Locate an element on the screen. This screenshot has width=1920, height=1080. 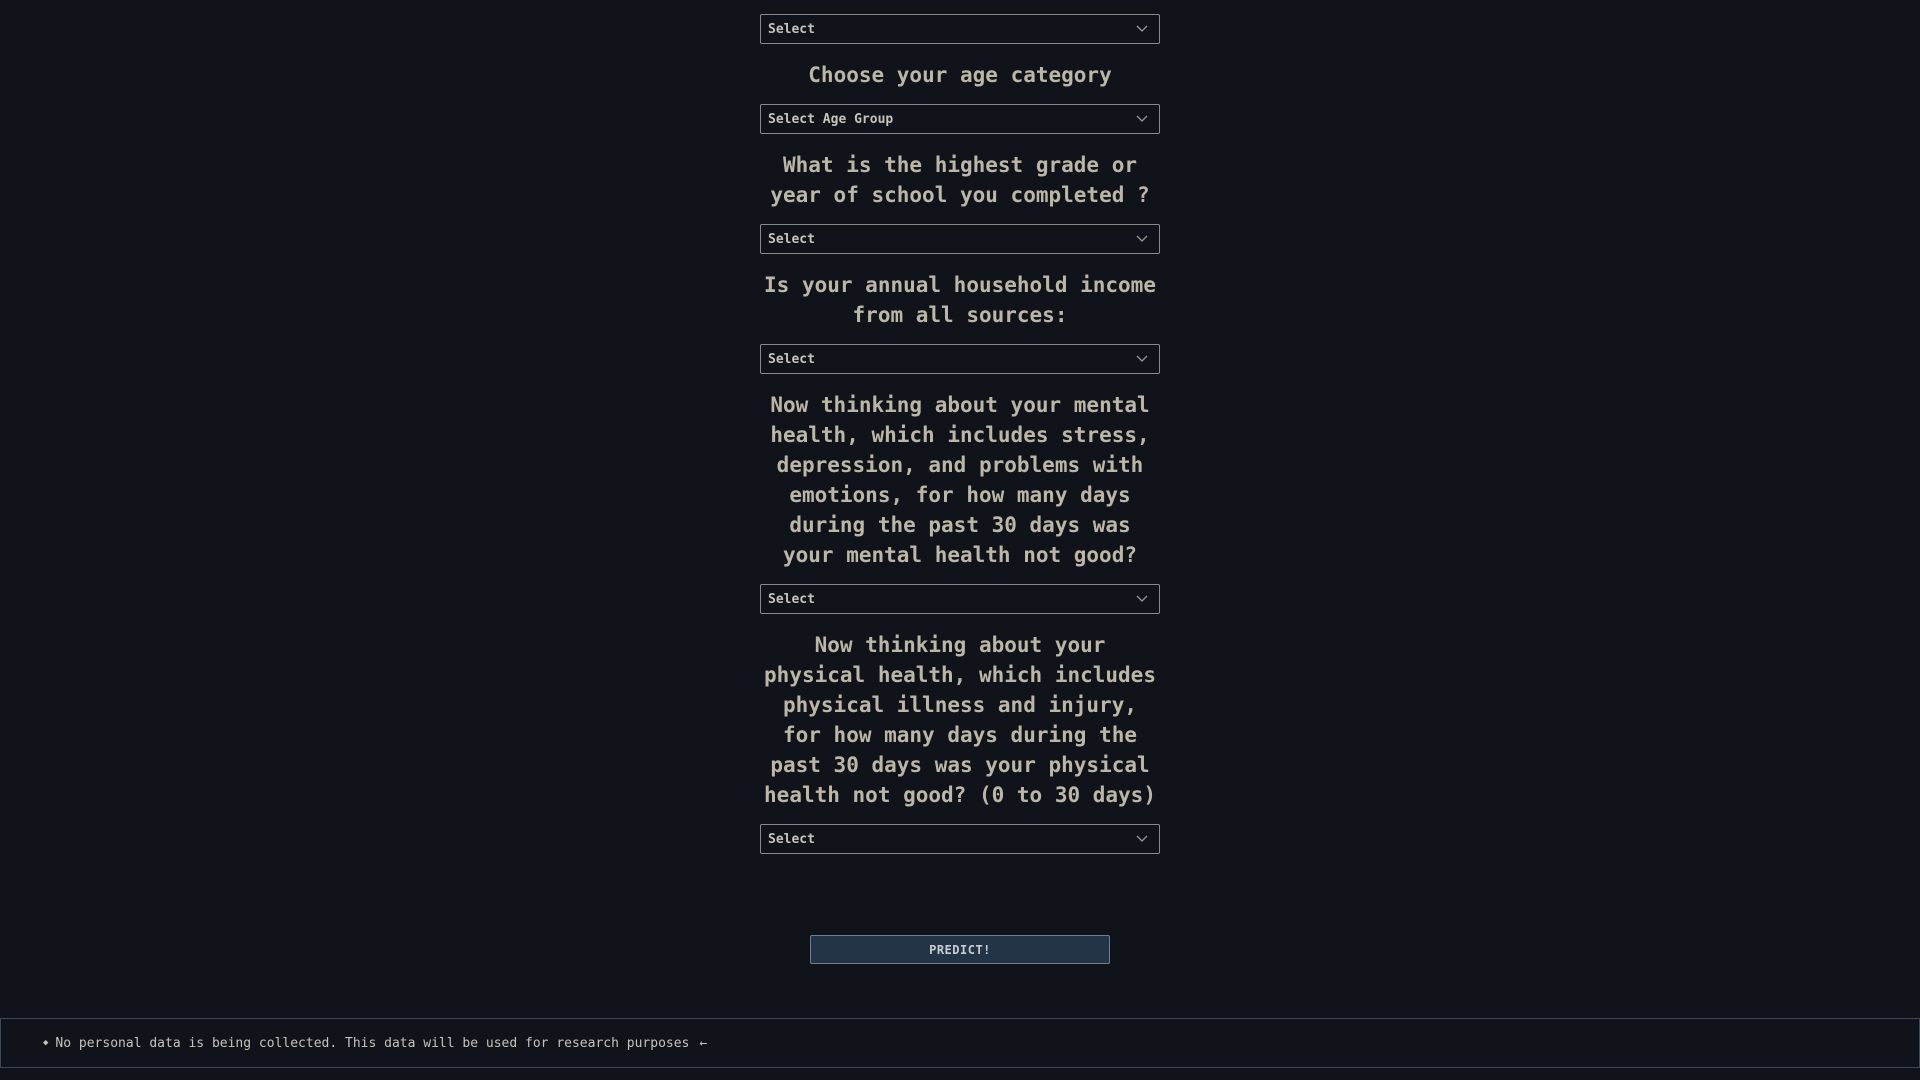
age-group-select: Select Age Group is located at coordinates (960, 119).